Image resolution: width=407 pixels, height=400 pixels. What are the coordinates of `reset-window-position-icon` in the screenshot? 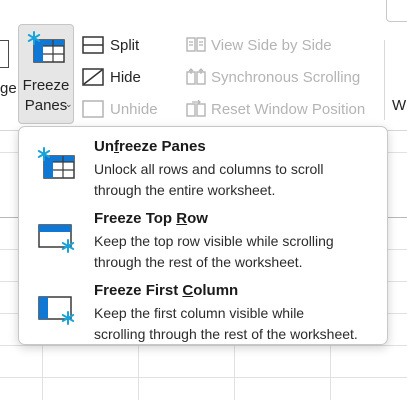 It's located at (196, 108).